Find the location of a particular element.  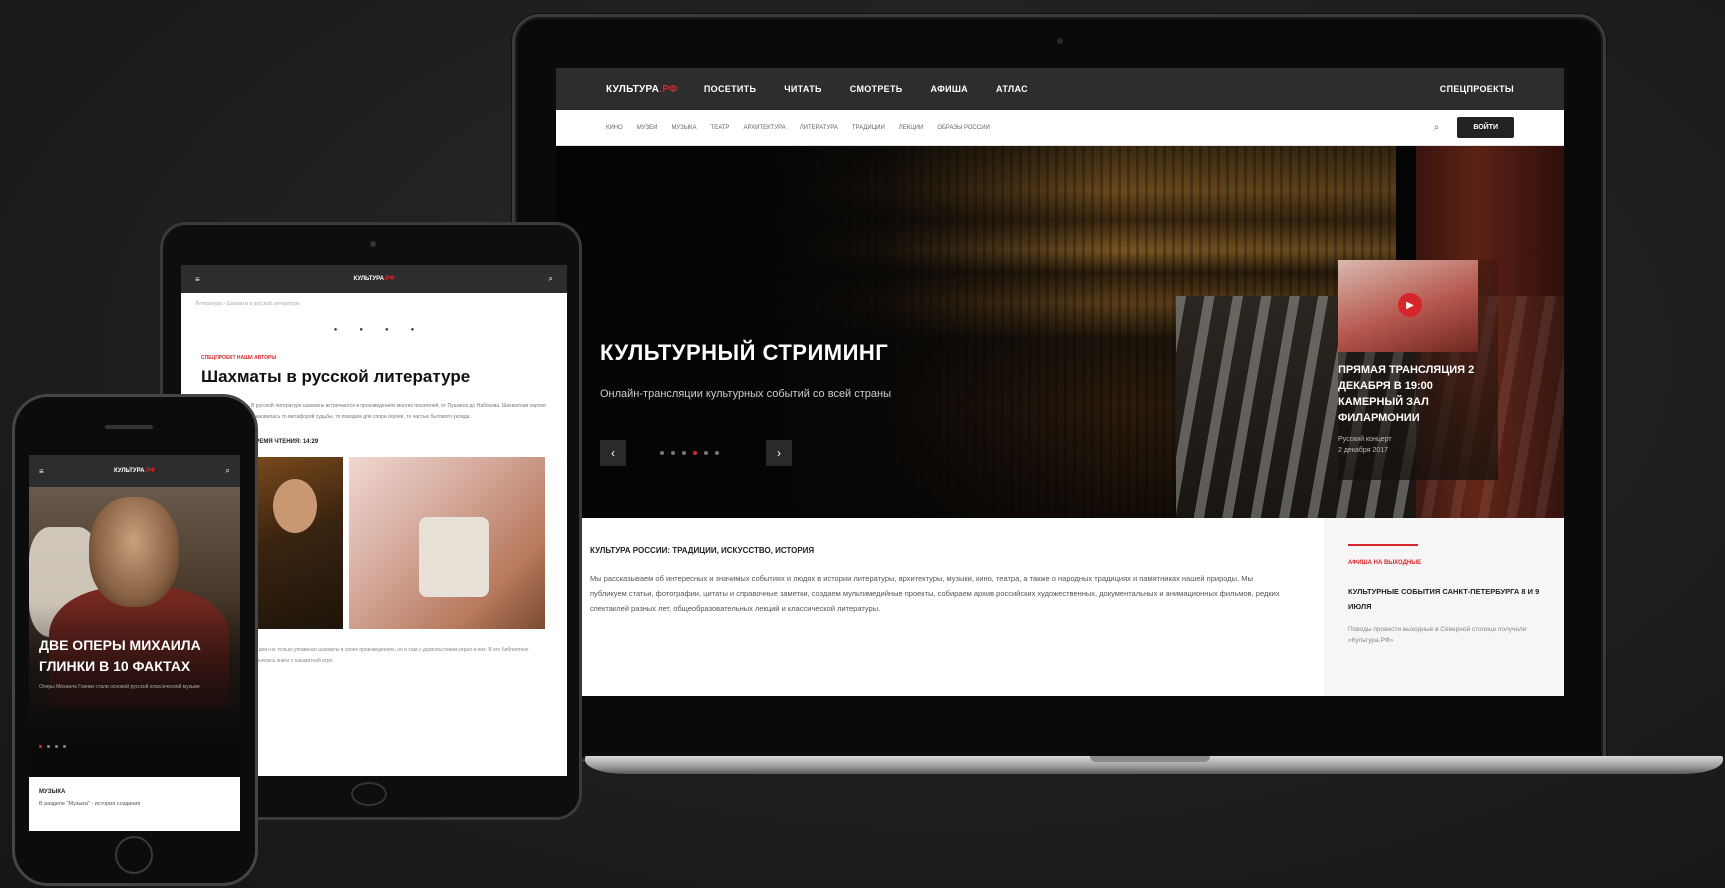

tablet-home-button is located at coordinates (369, 794).